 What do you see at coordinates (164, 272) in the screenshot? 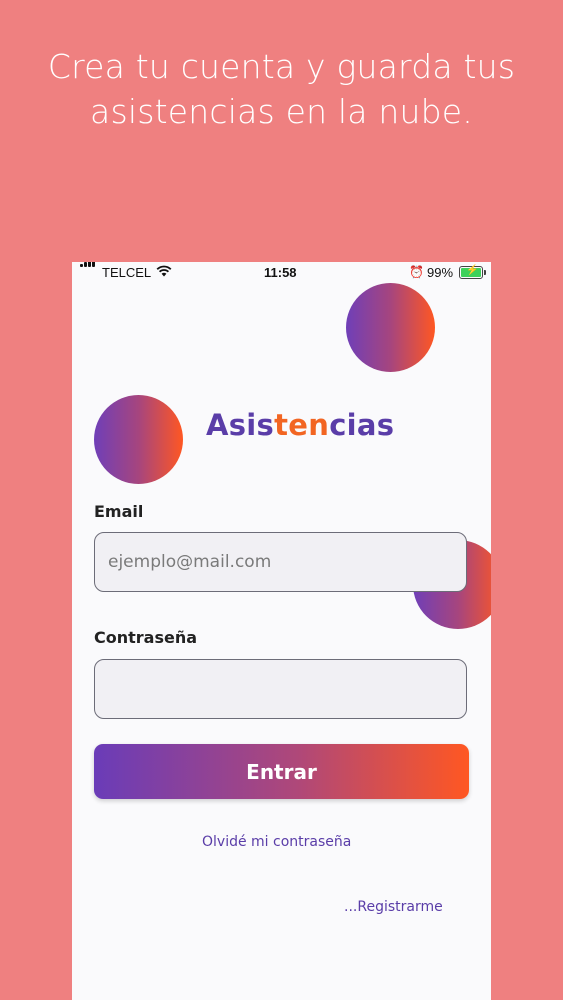
I see `wifi-icon` at bounding box center [164, 272].